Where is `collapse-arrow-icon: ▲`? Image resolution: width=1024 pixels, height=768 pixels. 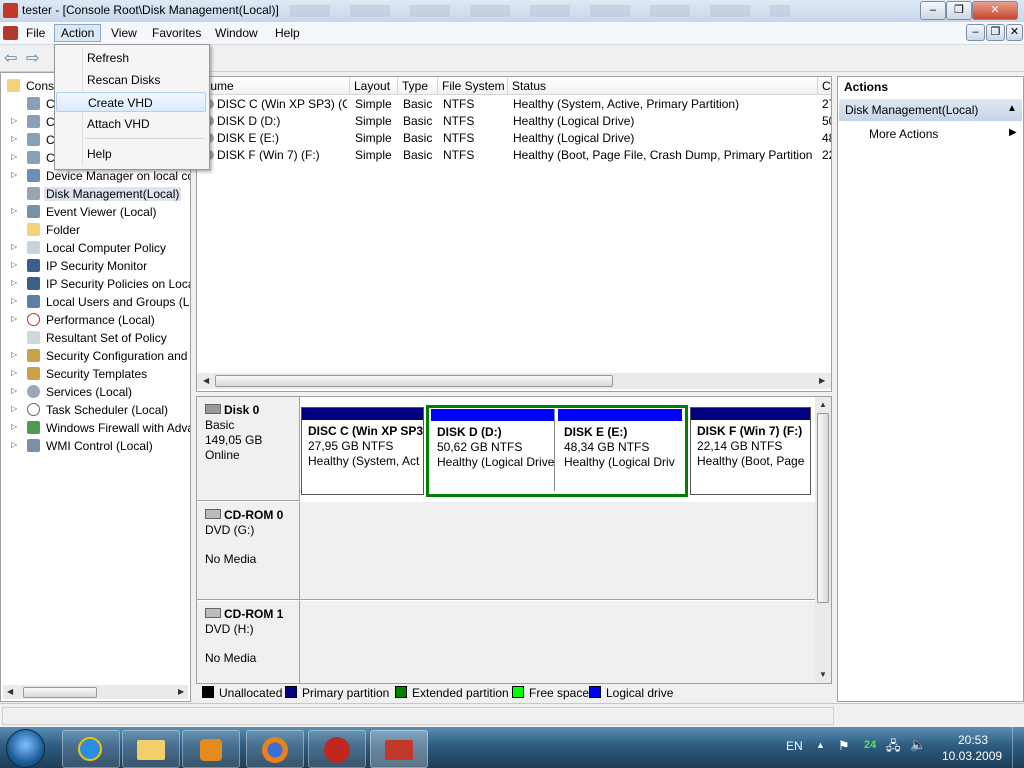 collapse-arrow-icon: ▲ is located at coordinates (1012, 108).